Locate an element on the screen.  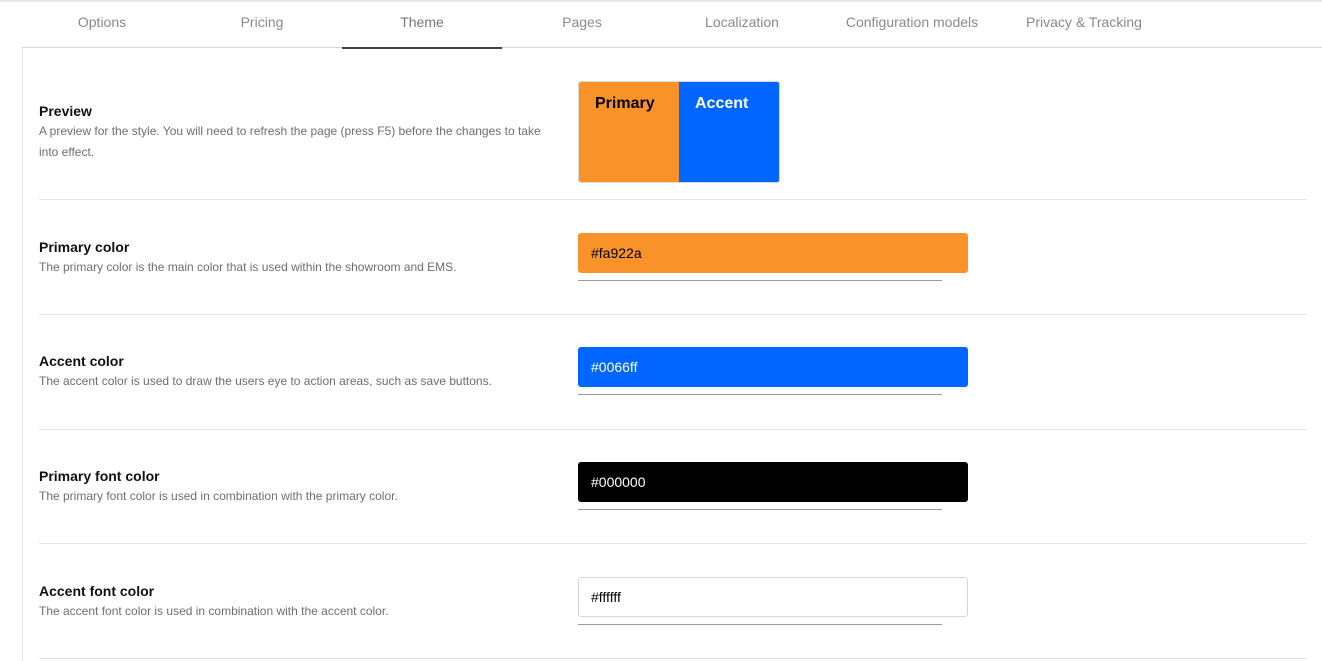
primary-swatch: Primary is located at coordinates (629, 132).